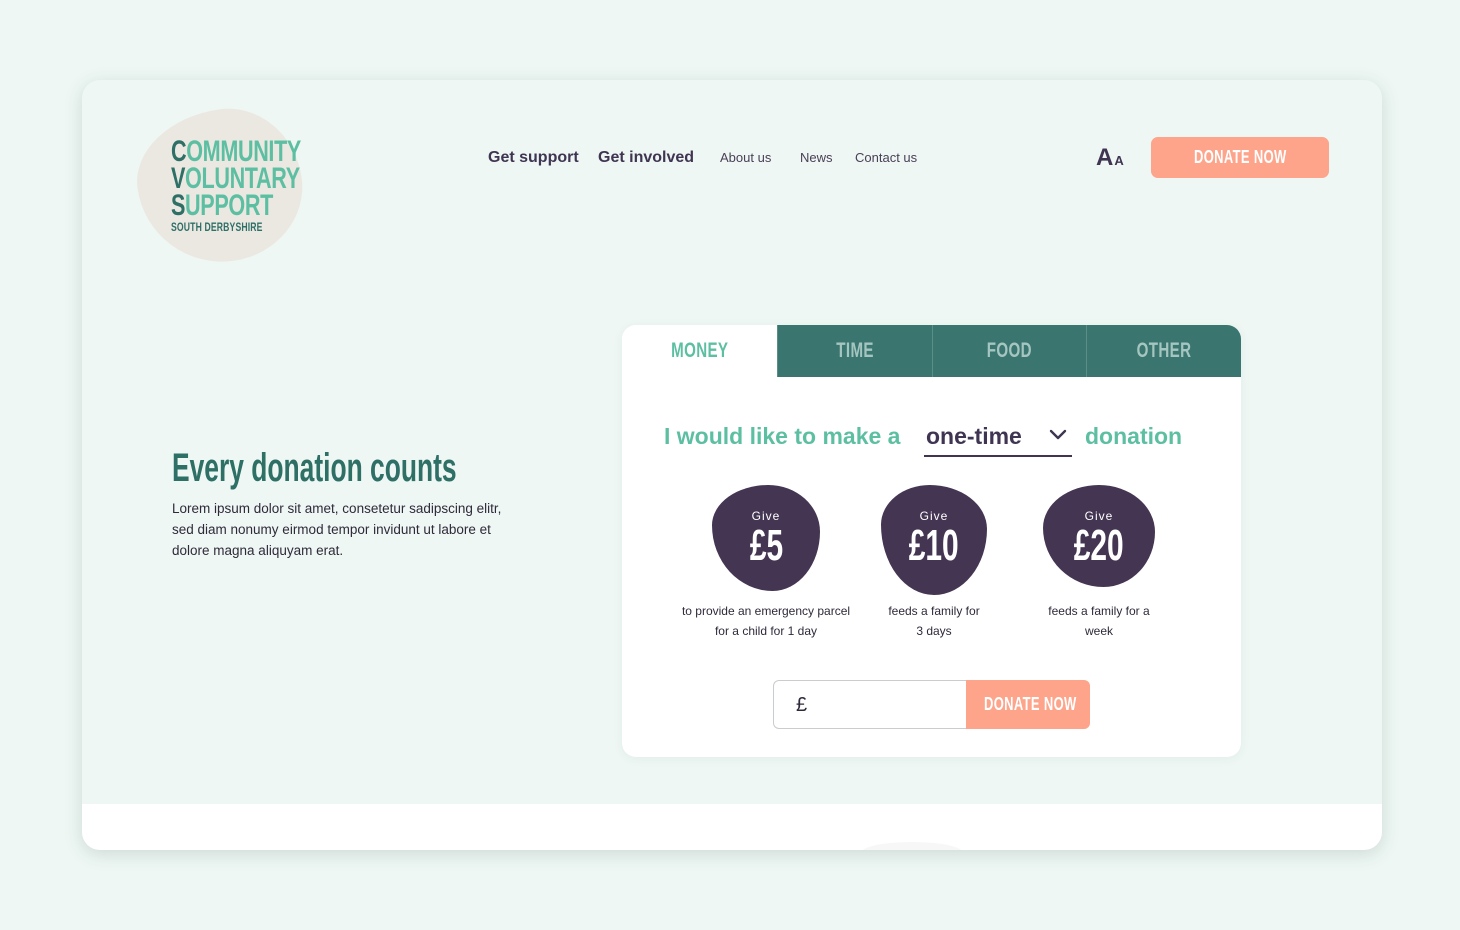 This screenshot has height=930, width=1460. What do you see at coordinates (854, 351) in the screenshot?
I see `tab-time: TIME` at bounding box center [854, 351].